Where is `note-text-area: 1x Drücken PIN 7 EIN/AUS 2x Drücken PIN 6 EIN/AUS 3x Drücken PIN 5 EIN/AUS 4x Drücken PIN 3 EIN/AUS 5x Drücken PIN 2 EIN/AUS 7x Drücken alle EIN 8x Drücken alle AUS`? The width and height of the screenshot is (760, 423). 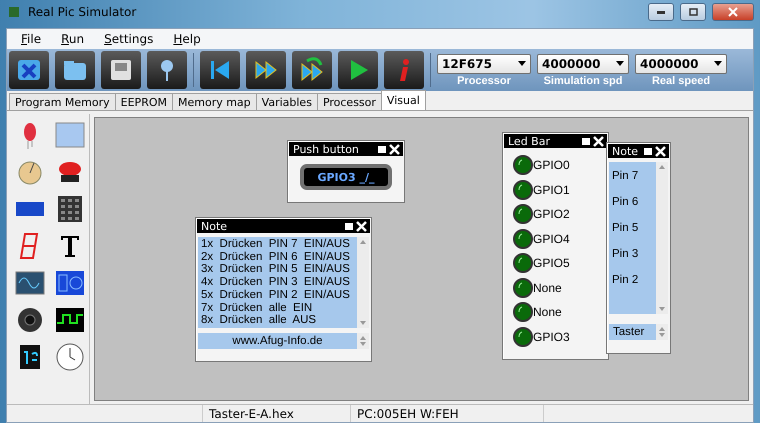
note-text-area: 1x Drücken PIN 7 EIN/AUS 2x Drücken PIN 6 EIN/AUS 3x Drücken PIN 5 EIN/AUS 4x Drücken PIN 3 EIN/AUS 5x Drücken PIN 2 EIN/AUS 7x Drücken alle EIN 8x Drücken alle AUS is located at coordinates (277, 282).